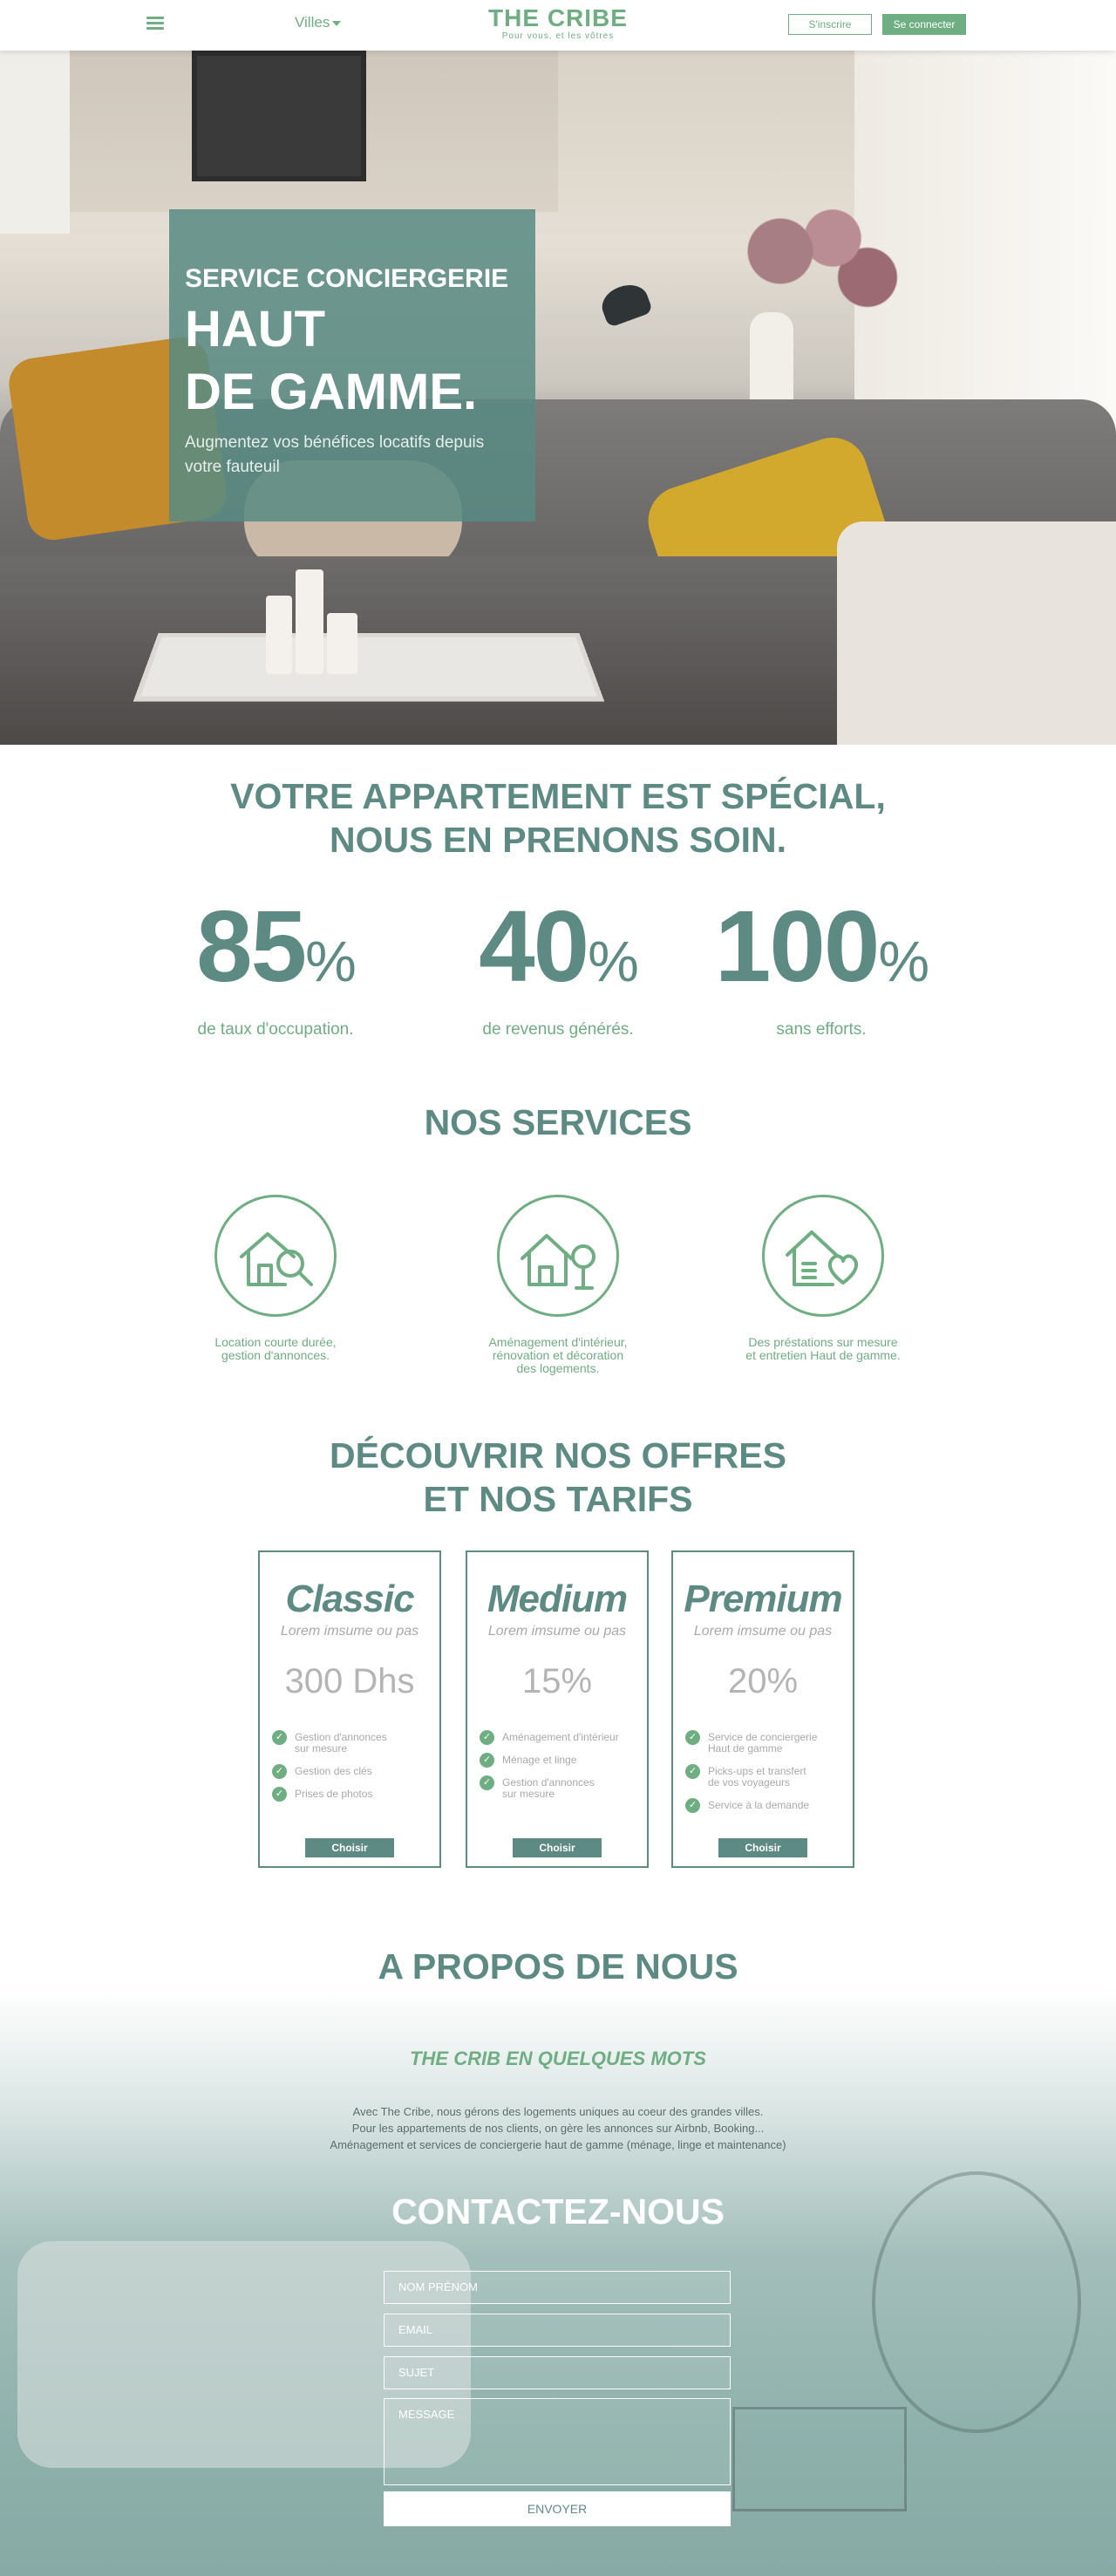  I want to click on service-label-line: gestion d'annonces., so click(275, 1355).